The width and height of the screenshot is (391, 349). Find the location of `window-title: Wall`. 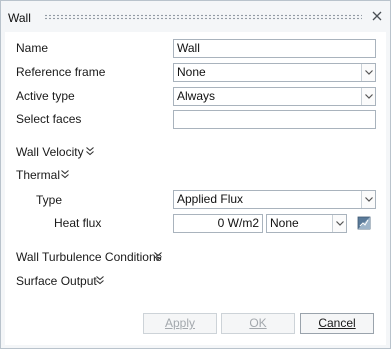

window-title: Wall is located at coordinates (19, 18).